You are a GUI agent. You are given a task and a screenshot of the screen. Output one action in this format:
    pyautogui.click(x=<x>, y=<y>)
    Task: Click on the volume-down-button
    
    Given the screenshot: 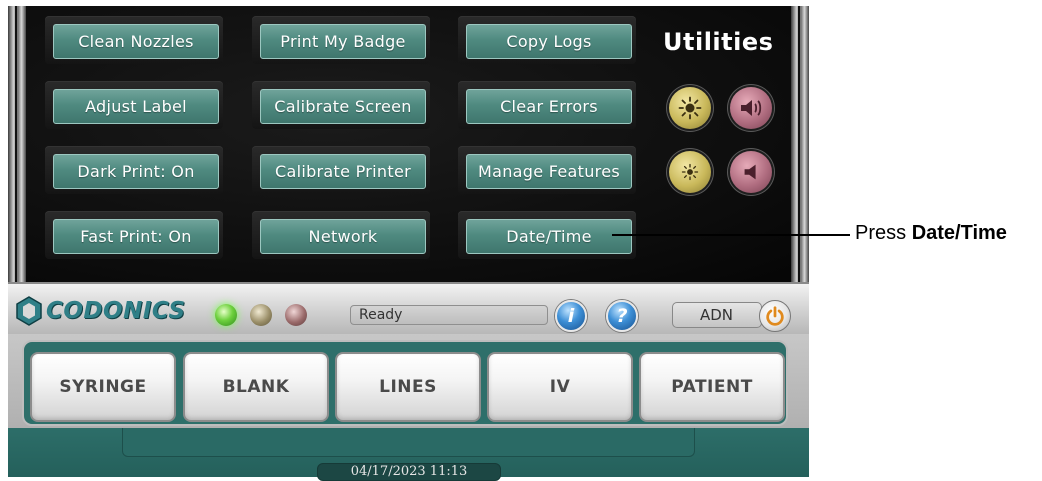 What is the action you would take?
    pyautogui.click(x=751, y=172)
    